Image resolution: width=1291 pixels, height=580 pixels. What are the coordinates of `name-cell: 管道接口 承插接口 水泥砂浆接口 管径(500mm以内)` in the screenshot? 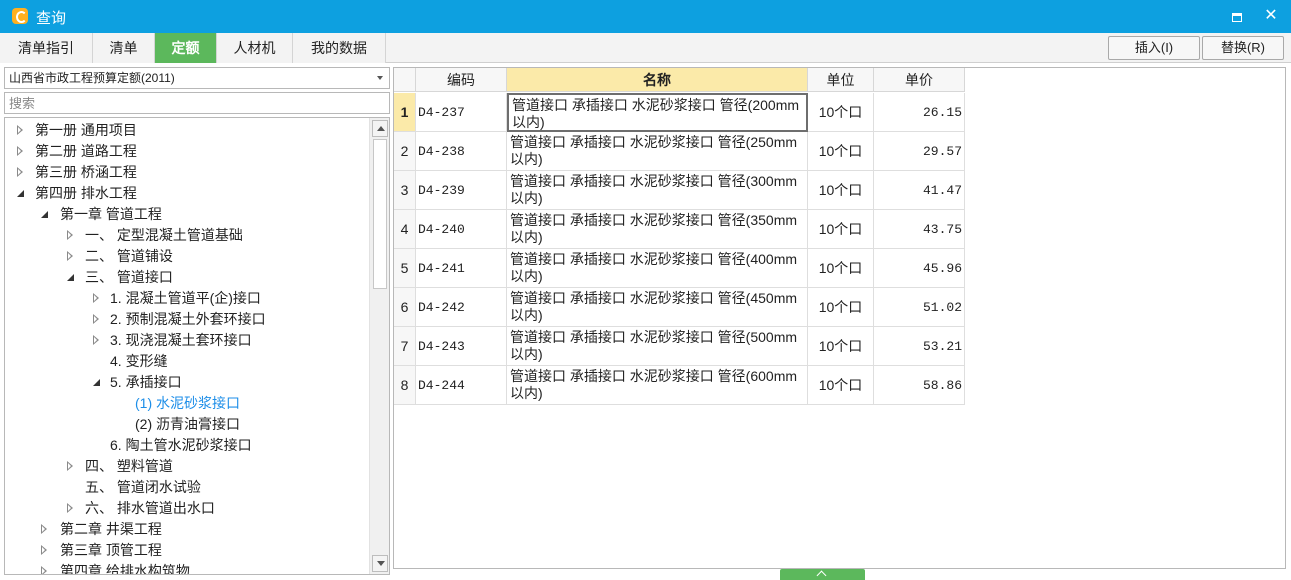 It's located at (657, 346).